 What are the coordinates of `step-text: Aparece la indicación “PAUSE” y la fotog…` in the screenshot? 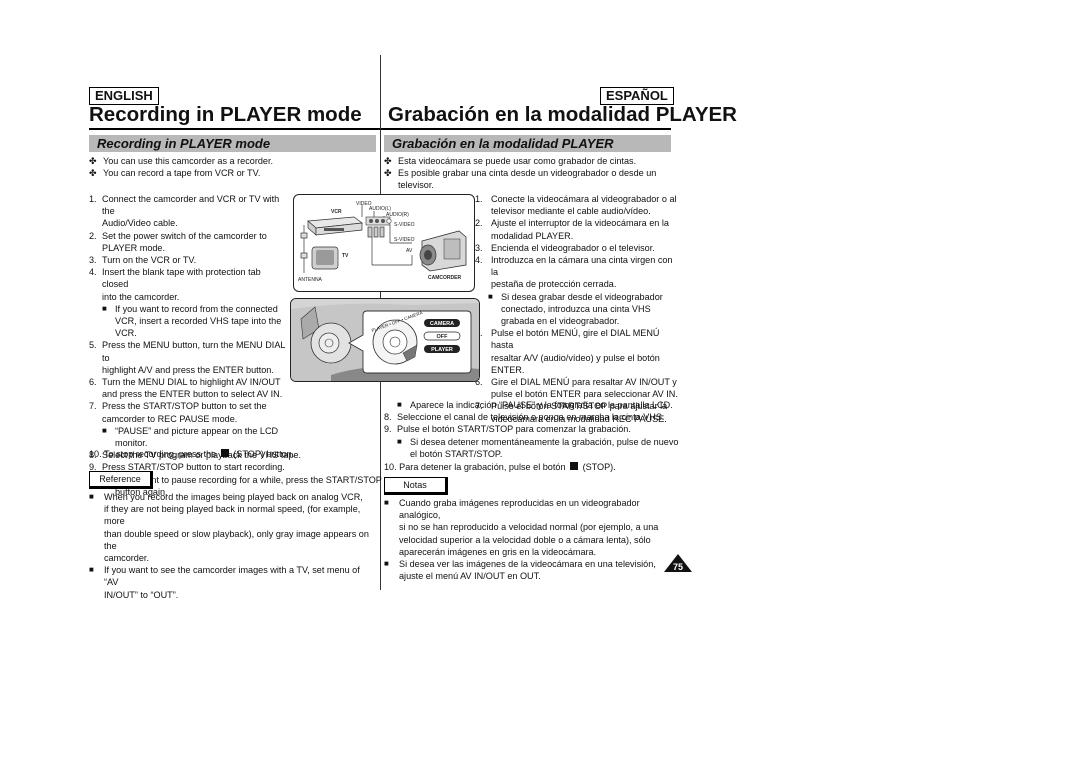 It's located at (541, 405).